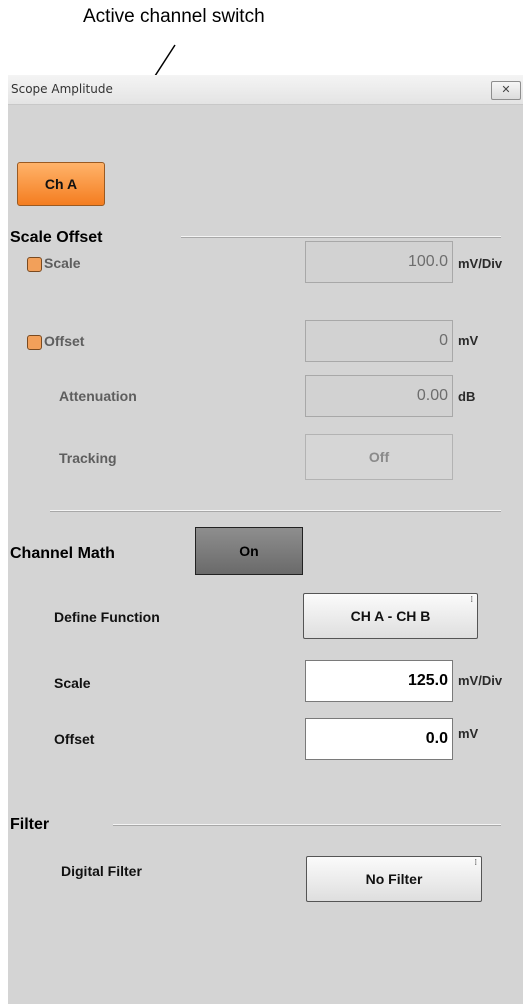  Describe the element at coordinates (379, 739) in the screenshot. I see `math-offset-field: 0.0` at that location.